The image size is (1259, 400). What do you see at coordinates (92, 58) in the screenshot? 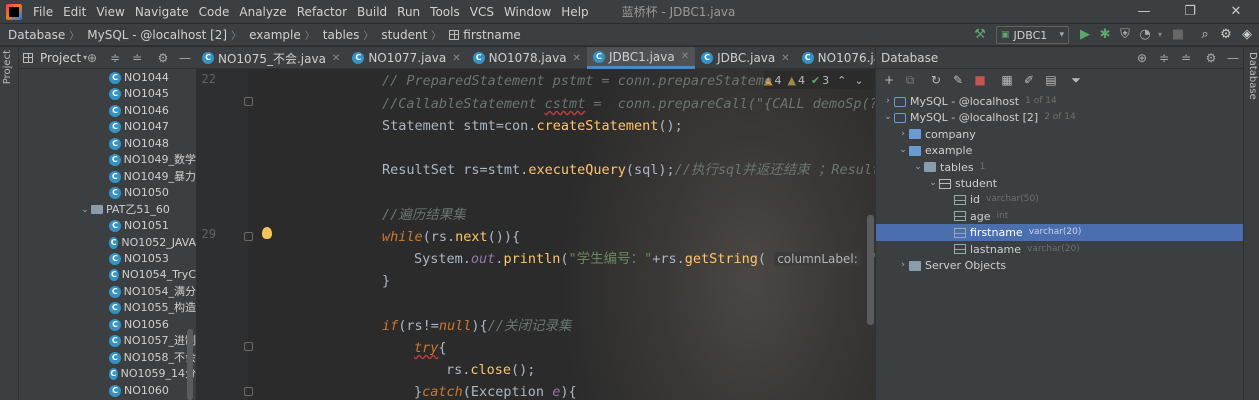
I see `locate-file-icon: ⊕` at bounding box center [92, 58].